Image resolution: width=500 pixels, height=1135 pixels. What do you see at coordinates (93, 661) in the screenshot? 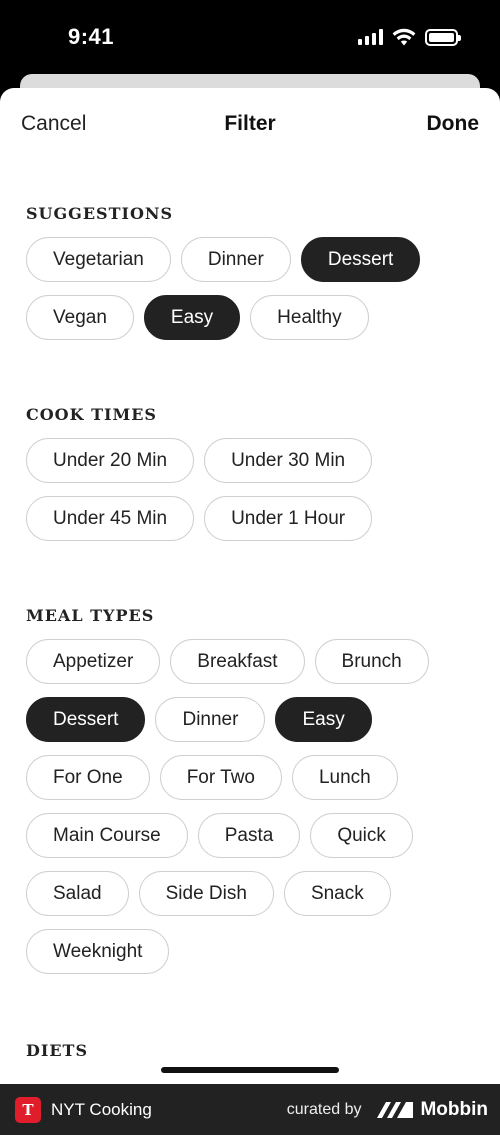
I see `filter-chip-appetizer: Appetizer` at bounding box center [93, 661].